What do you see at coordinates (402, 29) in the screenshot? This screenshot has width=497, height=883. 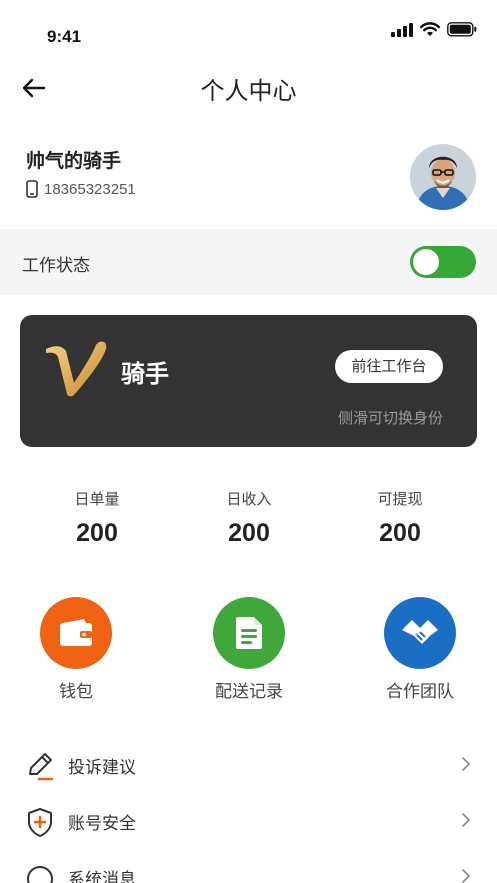 I see `signal-icon` at bounding box center [402, 29].